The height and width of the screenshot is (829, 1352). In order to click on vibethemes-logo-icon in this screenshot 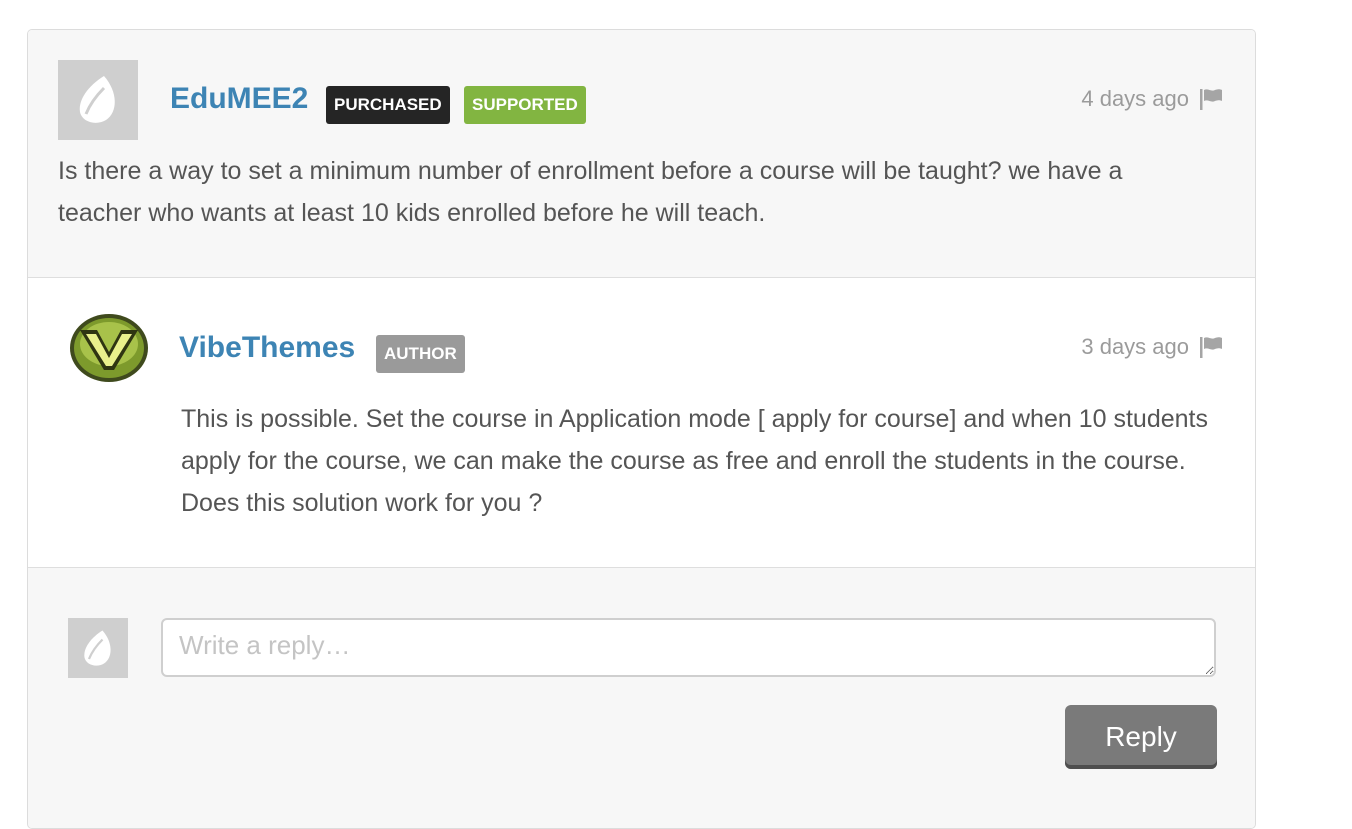, I will do `click(109, 348)`.